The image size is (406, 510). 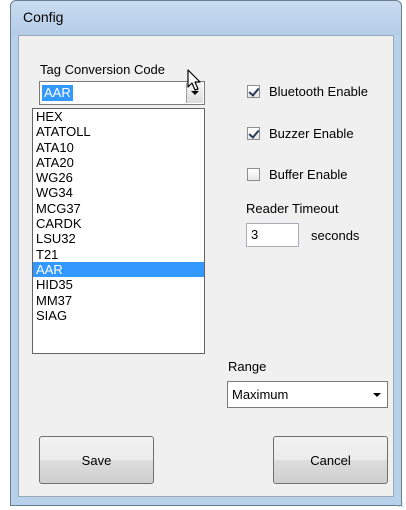 What do you see at coordinates (118, 208) in the screenshot?
I see `dropdown-option: MCG37` at bounding box center [118, 208].